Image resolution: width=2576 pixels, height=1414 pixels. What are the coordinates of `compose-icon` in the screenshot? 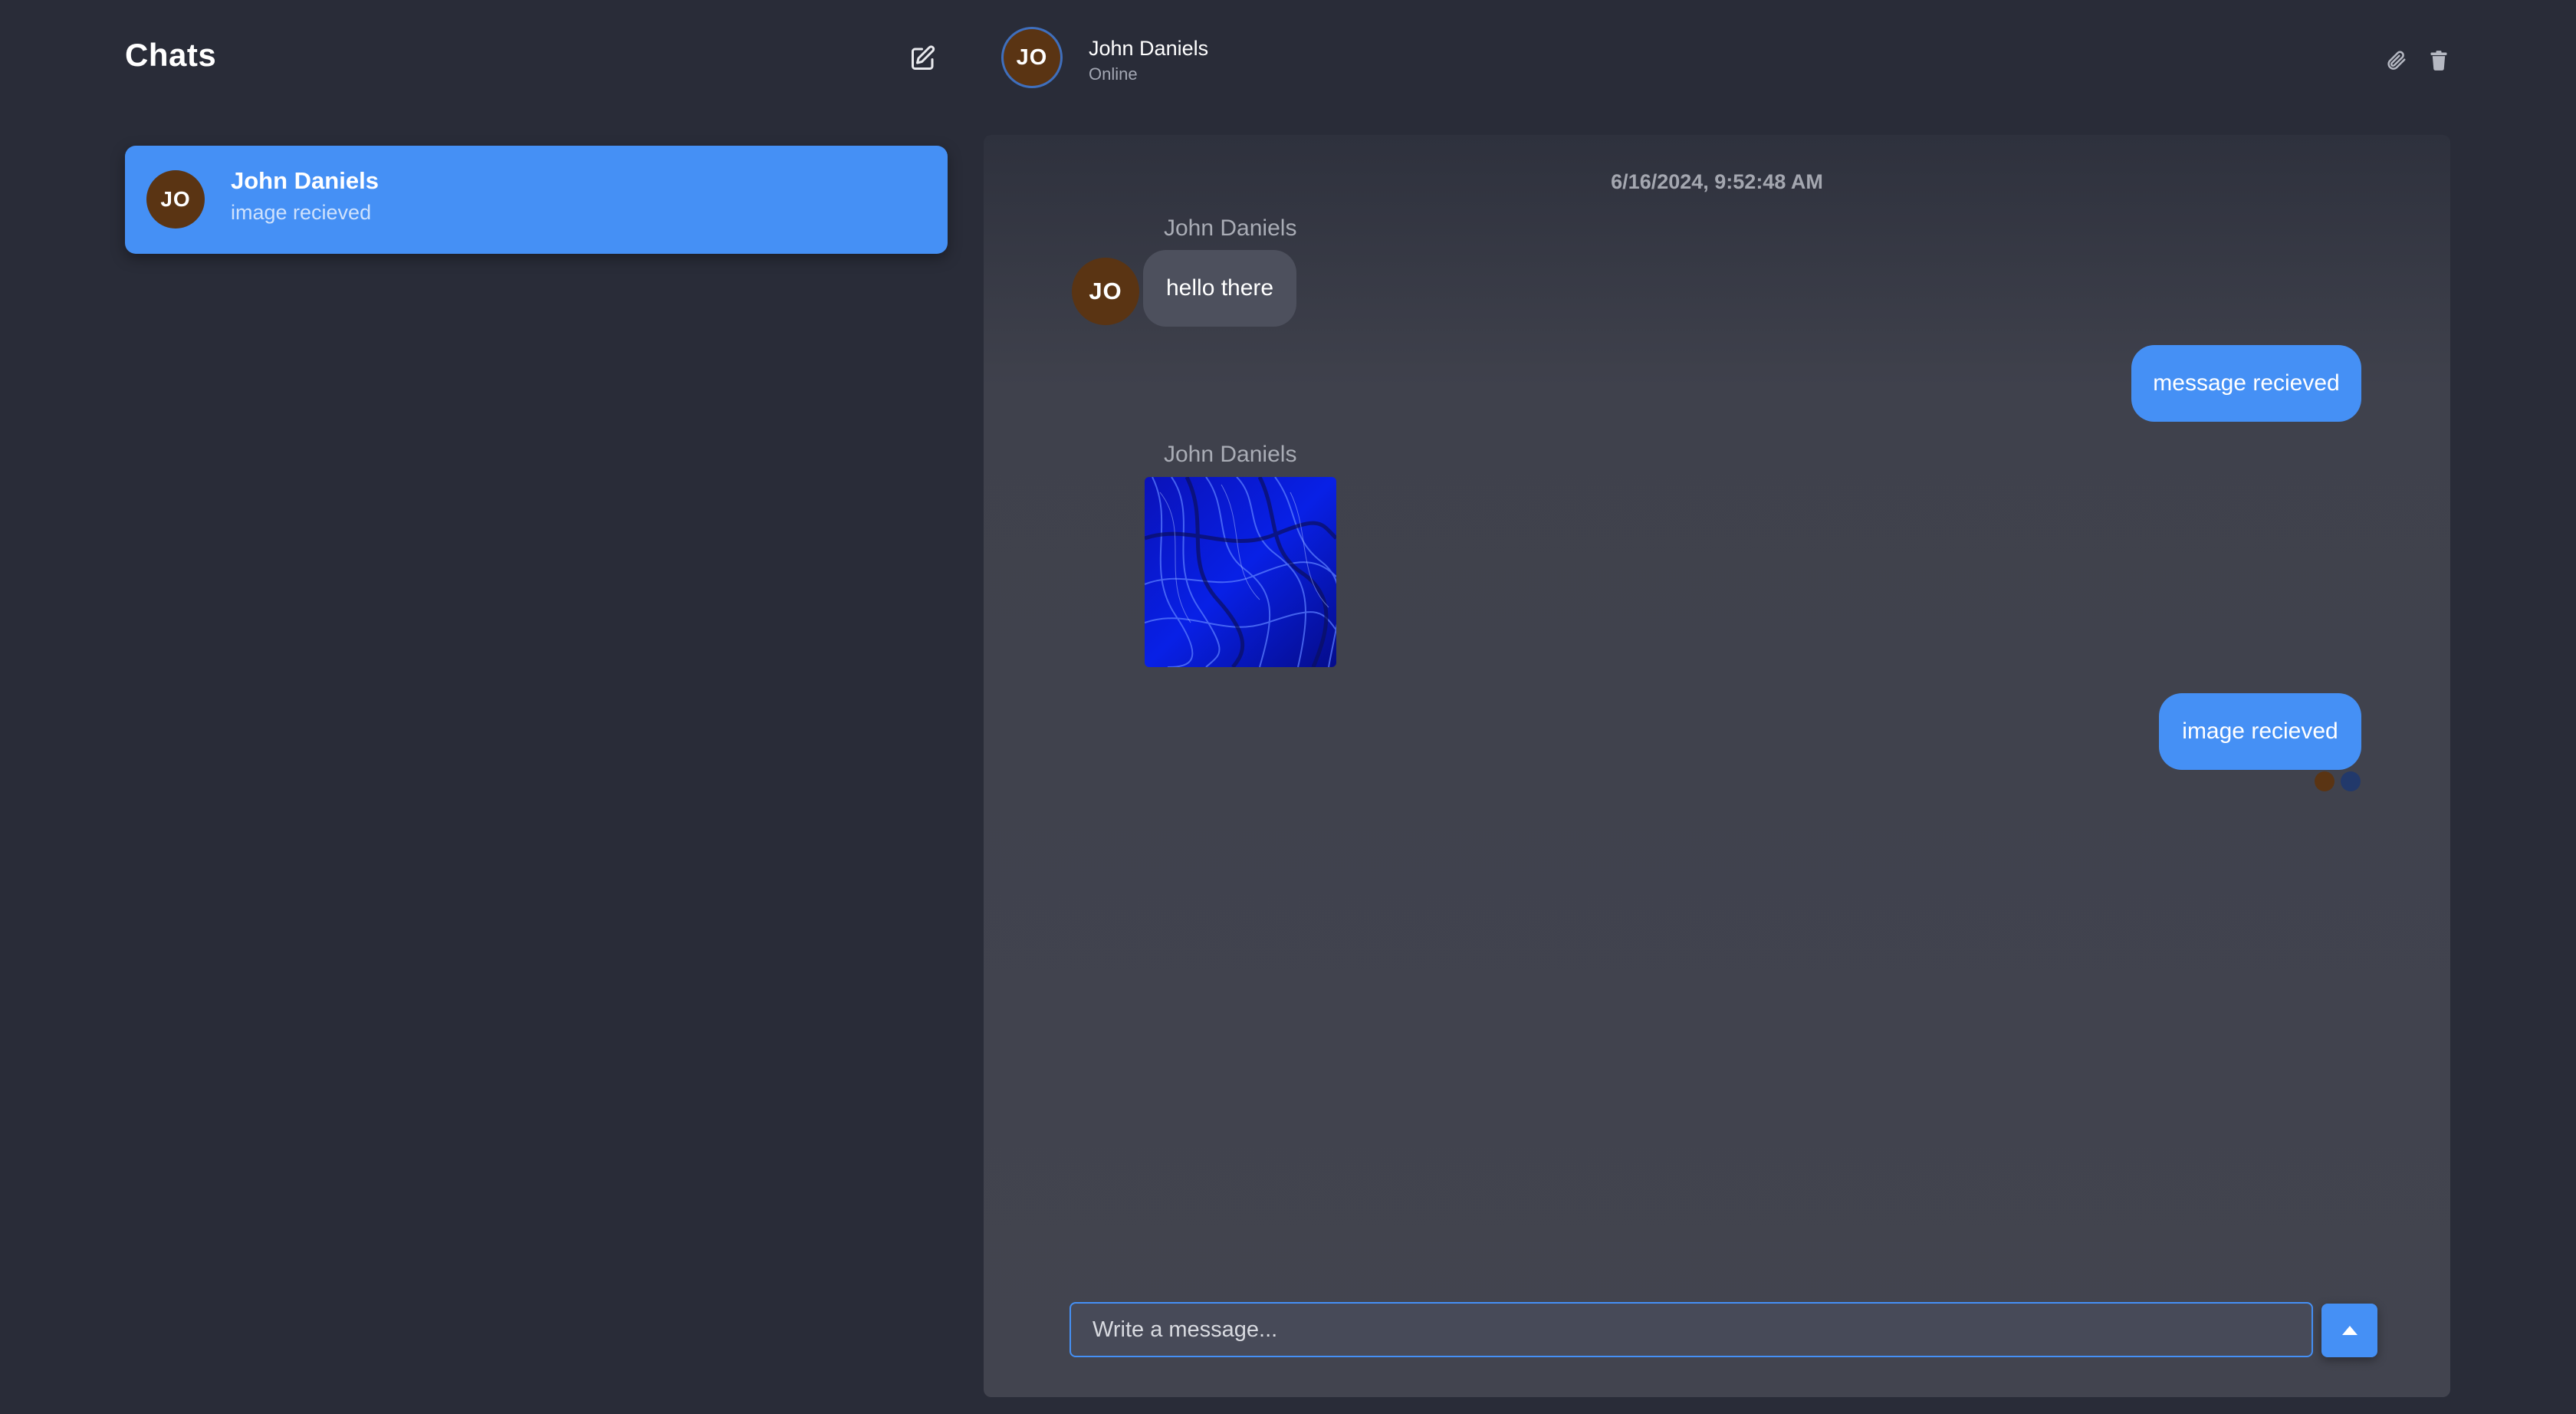 It's located at (923, 57).